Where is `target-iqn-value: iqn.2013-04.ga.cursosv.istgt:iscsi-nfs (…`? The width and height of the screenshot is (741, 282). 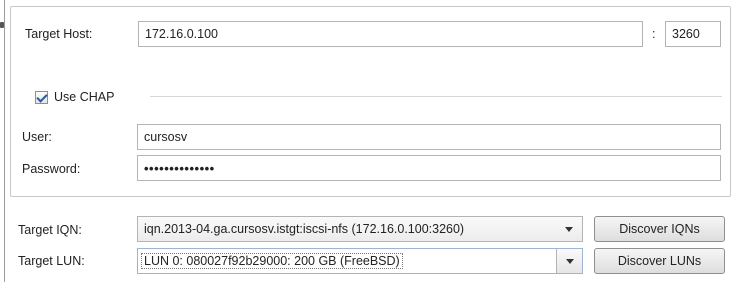 target-iqn-value: iqn.2013-04.ga.cursosv.istgt:iscsi-nfs (… is located at coordinates (304, 229).